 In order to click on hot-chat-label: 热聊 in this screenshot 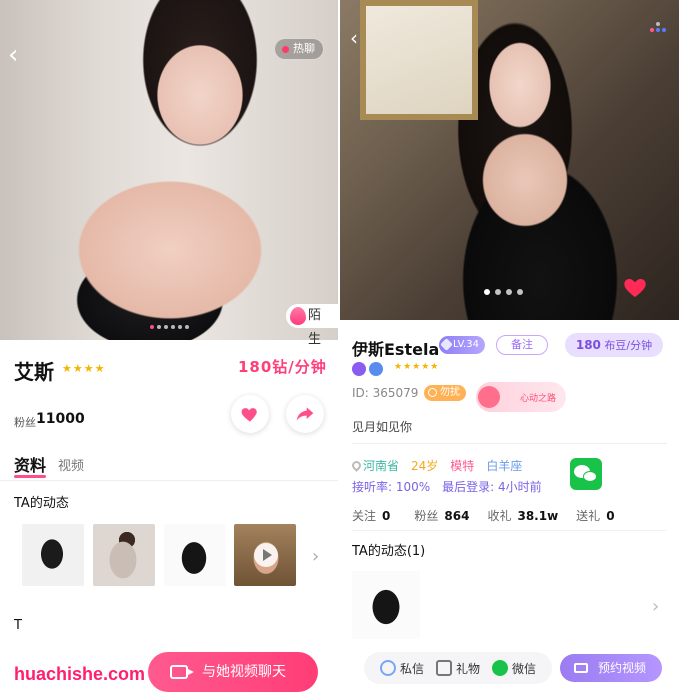, I will do `click(304, 48)`.